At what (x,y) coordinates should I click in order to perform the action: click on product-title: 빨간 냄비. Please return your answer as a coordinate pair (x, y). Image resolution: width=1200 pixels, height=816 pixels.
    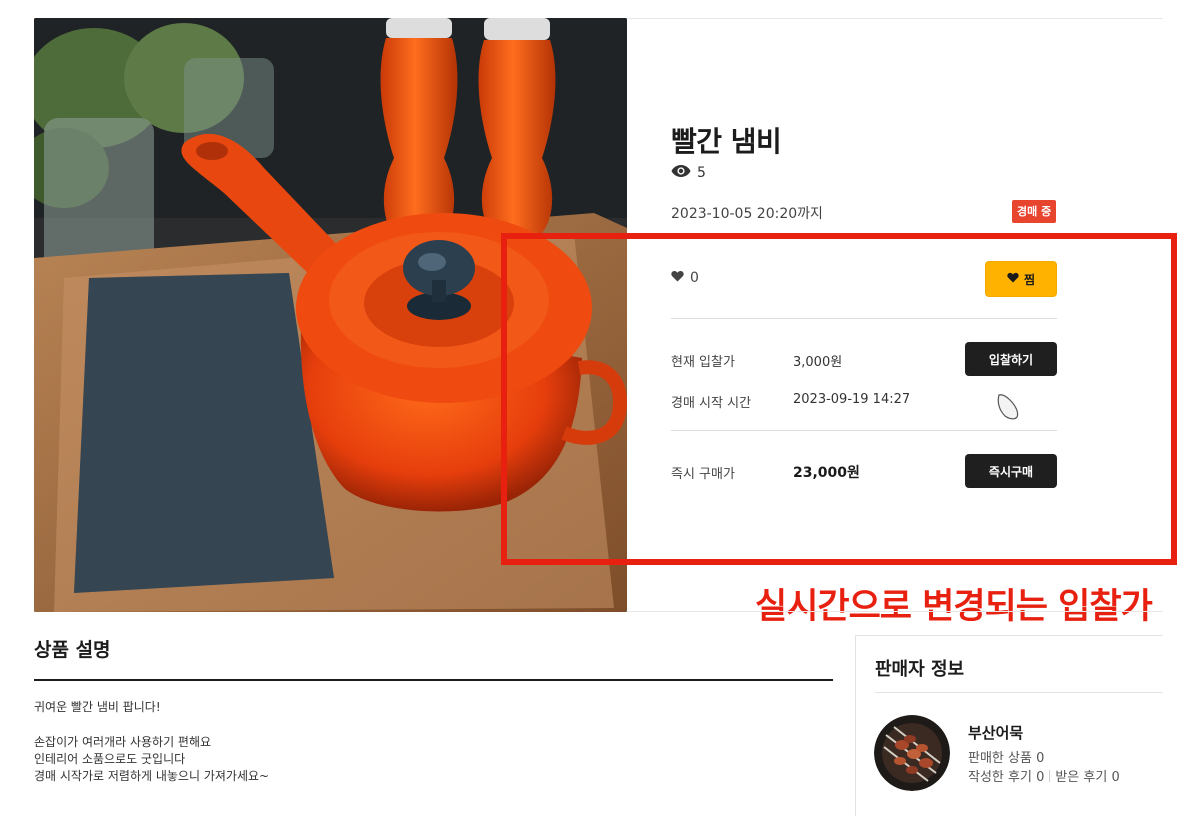
    Looking at the image, I should click on (726, 141).